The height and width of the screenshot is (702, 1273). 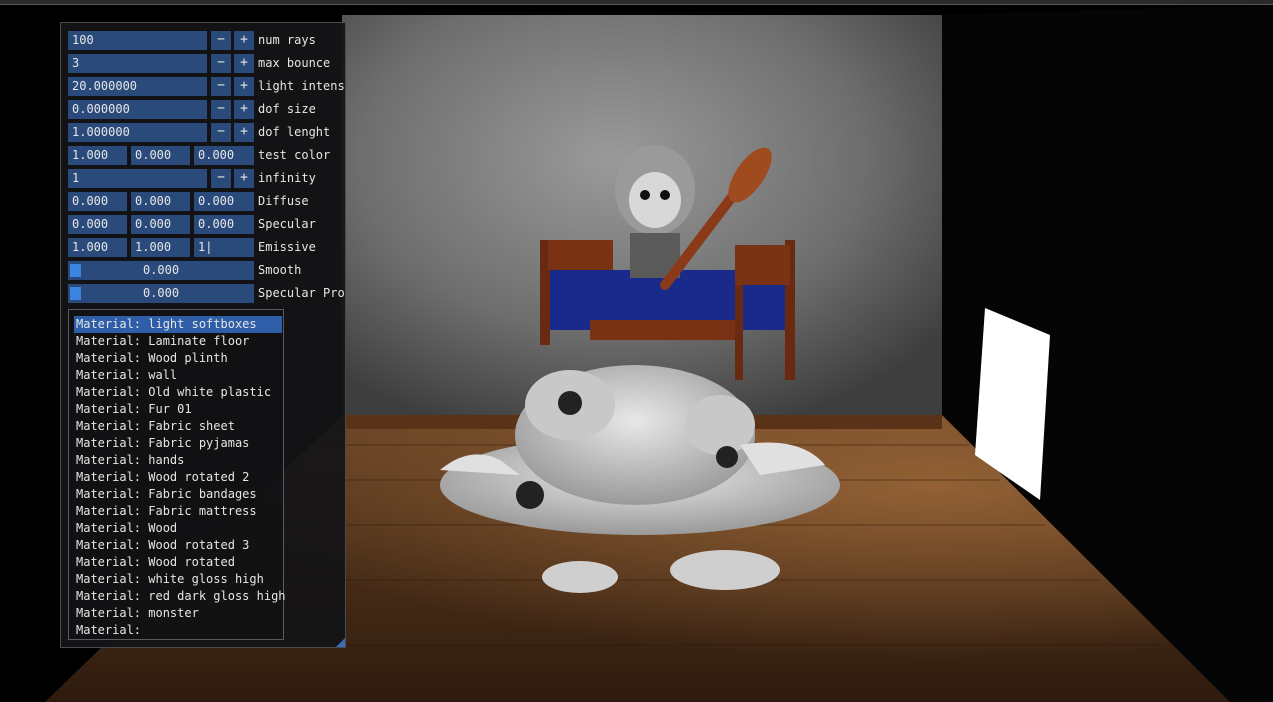 I want to click on emissive-label: Emissive, so click(x=287, y=247).